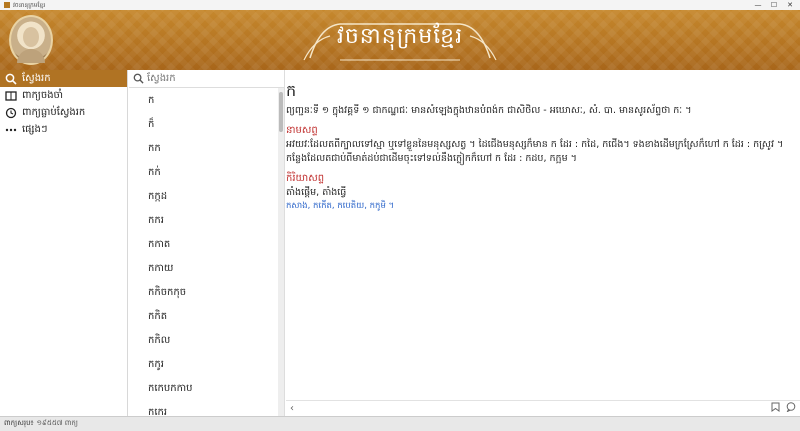 The width and height of the screenshot is (800, 431). Describe the element at coordinates (302, 130) in the screenshot. I see `part-of-speech: នាមសព្ទ` at that location.